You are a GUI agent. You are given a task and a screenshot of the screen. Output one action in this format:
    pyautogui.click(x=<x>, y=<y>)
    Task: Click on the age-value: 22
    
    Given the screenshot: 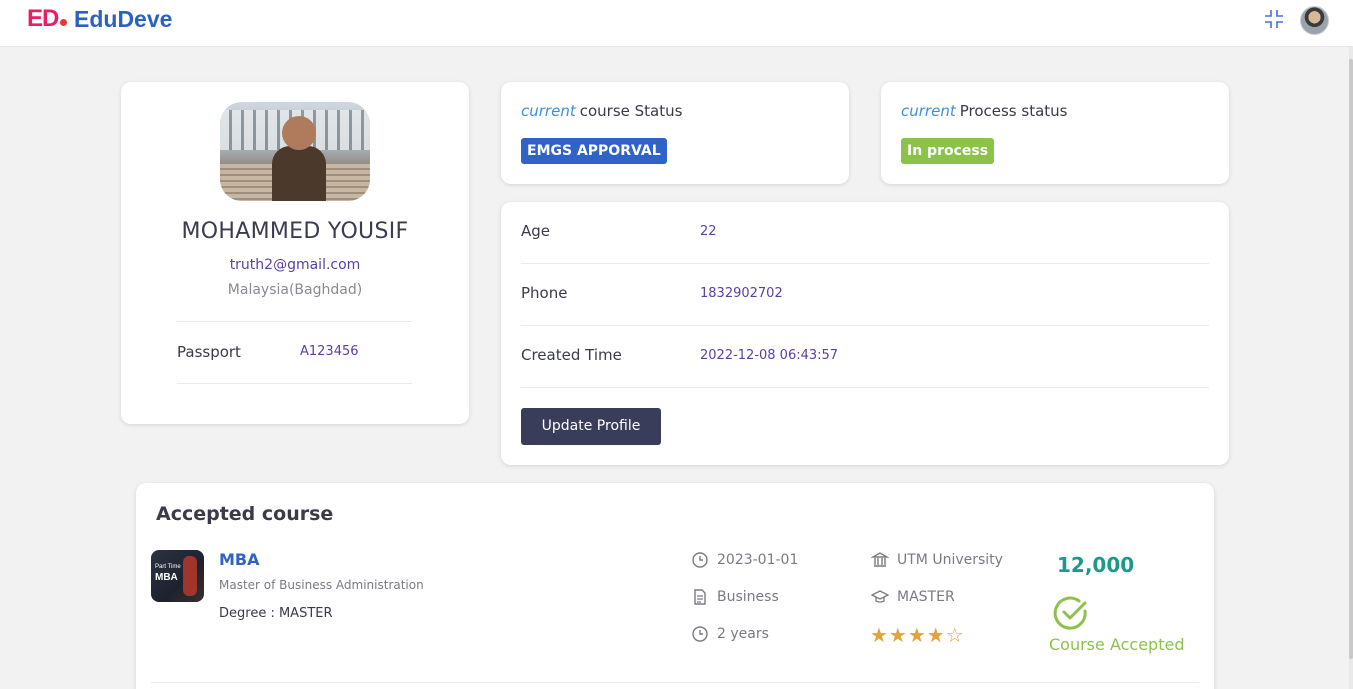 What is the action you would take?
    pyautogui.click(x=708, y=231)
    